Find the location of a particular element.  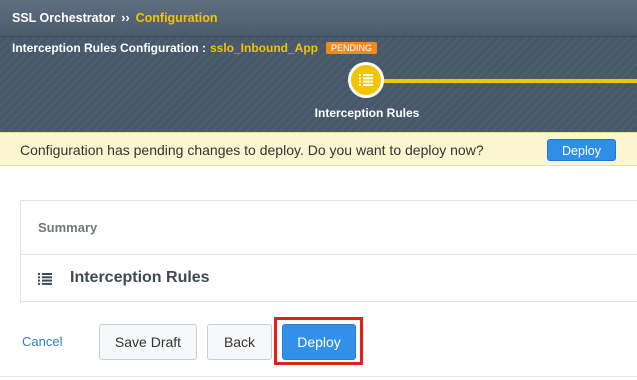

breadcrumb: SSL Orchestrator ›› Configuration is located at coordinates (318, 18).